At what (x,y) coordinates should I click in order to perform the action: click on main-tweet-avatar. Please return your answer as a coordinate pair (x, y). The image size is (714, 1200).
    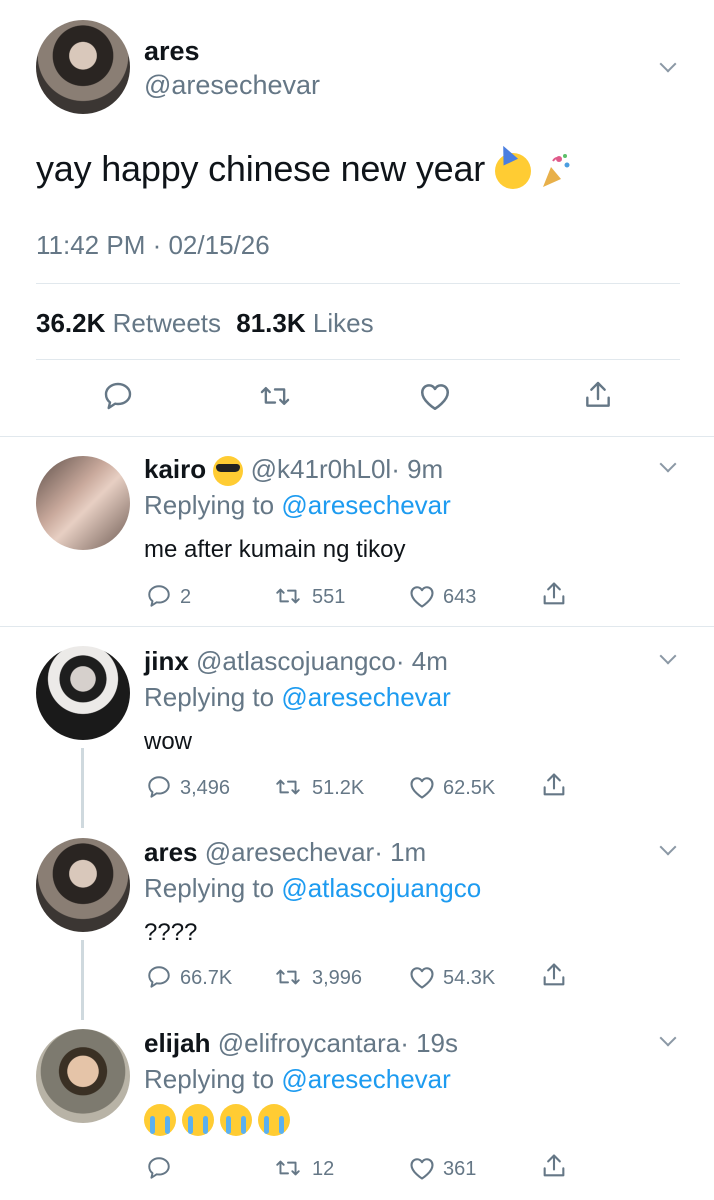
    Looking at the image, I should click on (83, 67).